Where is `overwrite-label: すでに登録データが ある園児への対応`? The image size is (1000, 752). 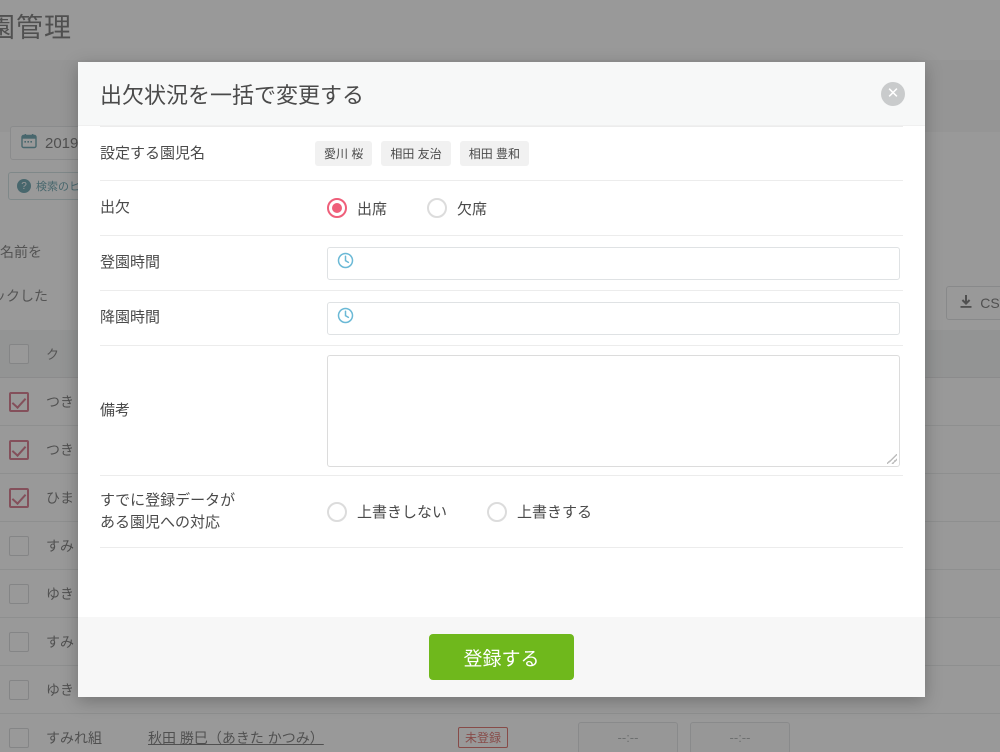
overwrite-label: すでに登録データが ある園児への対応 is located at coordinates (207, 512).